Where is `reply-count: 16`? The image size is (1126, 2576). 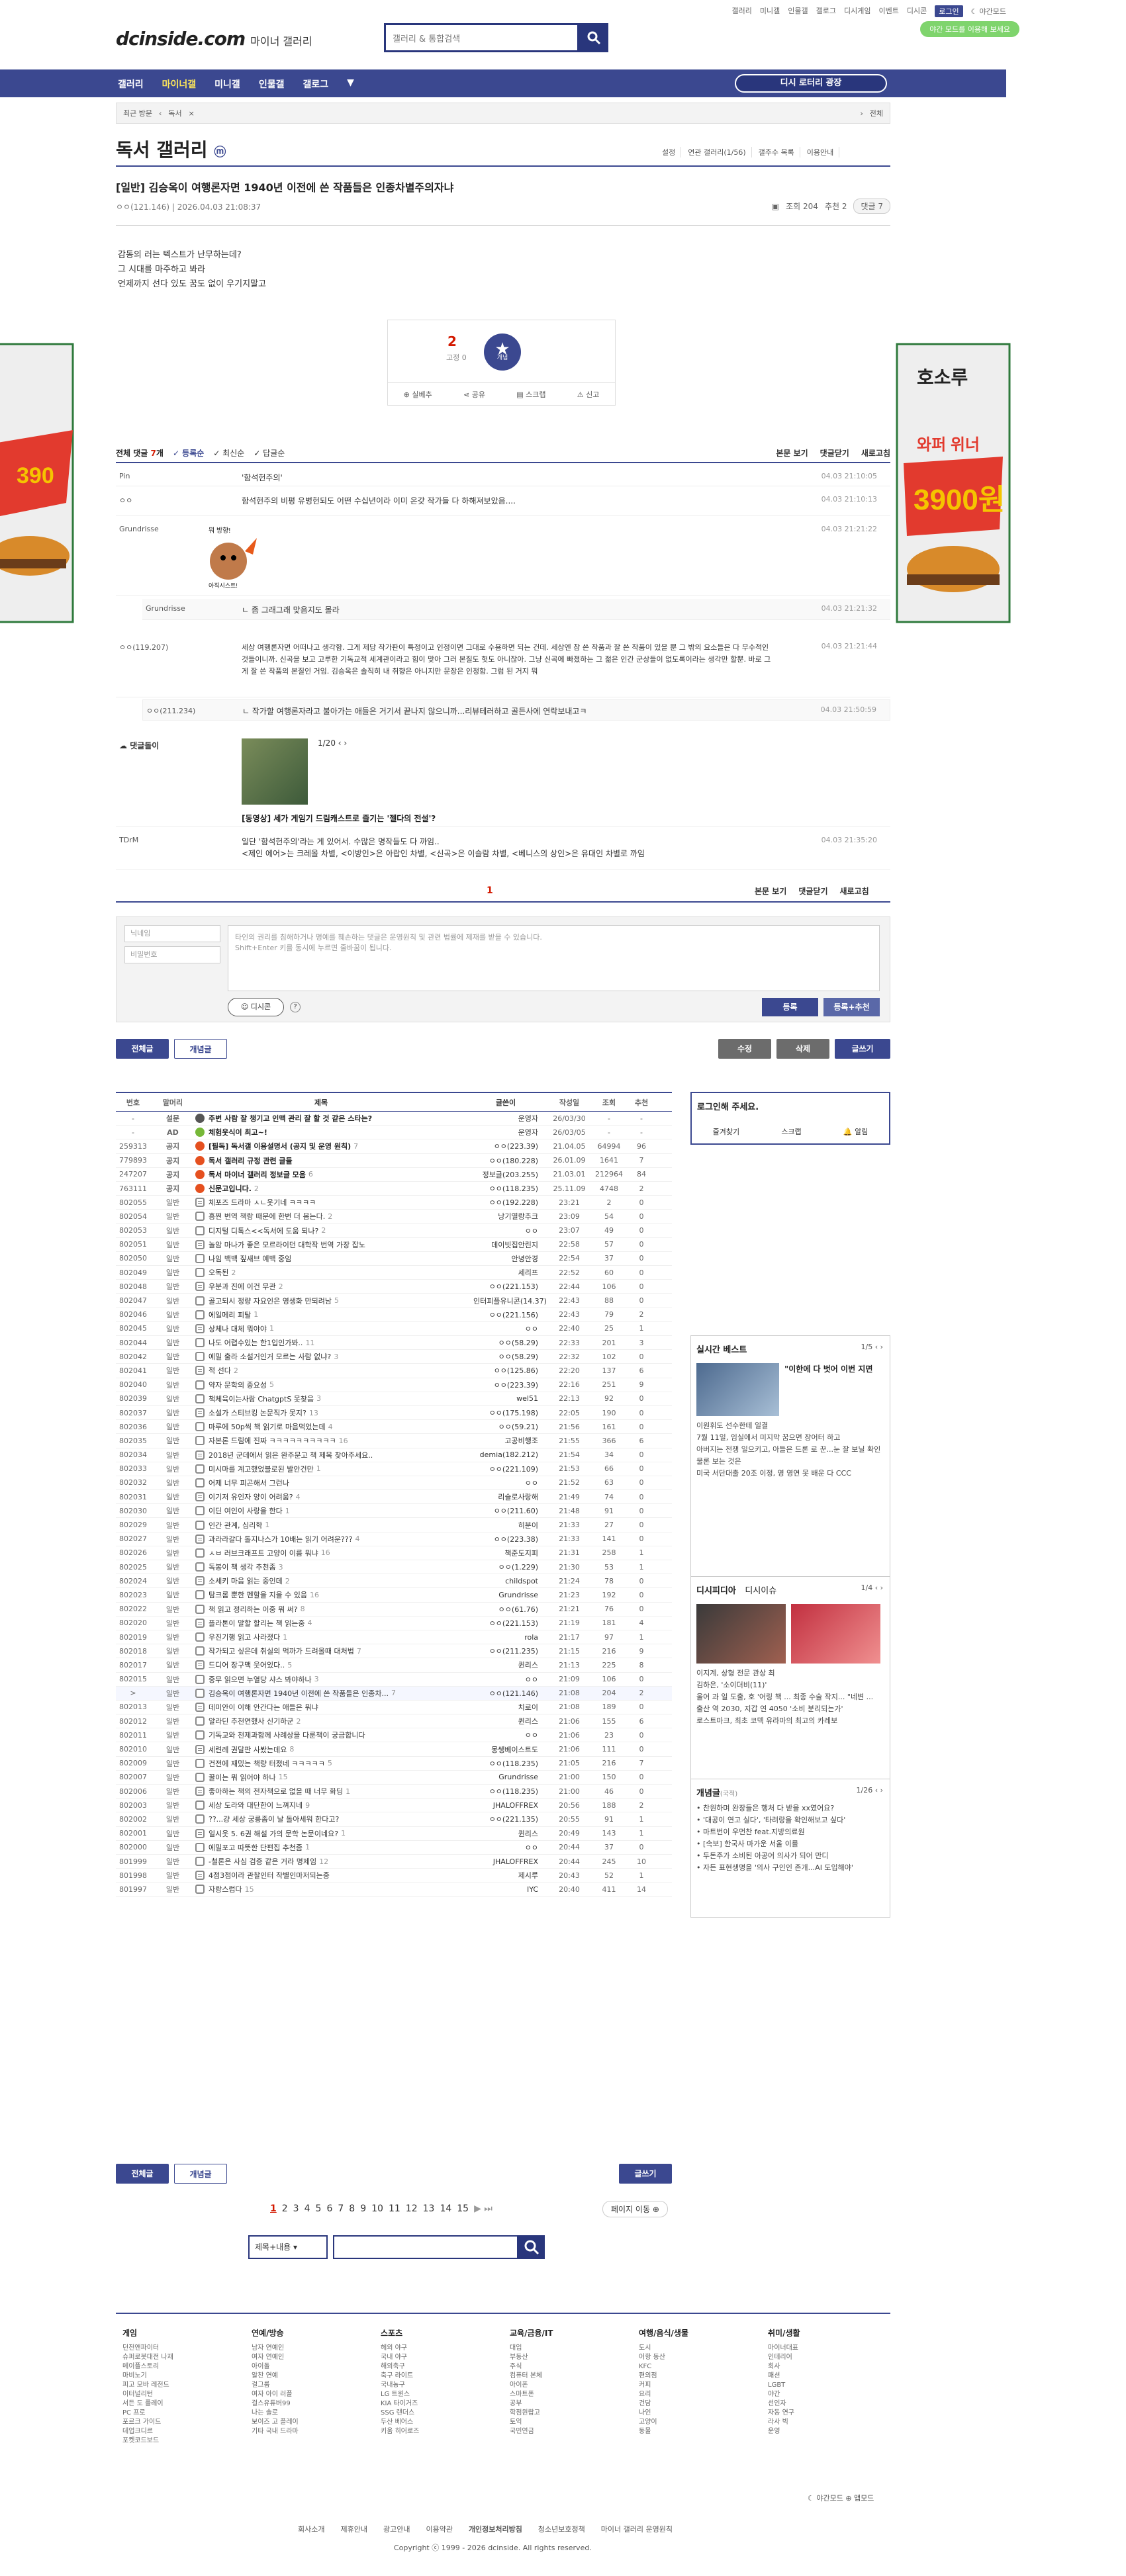 reply-count: 16 is located at coordinates (343, 1441).